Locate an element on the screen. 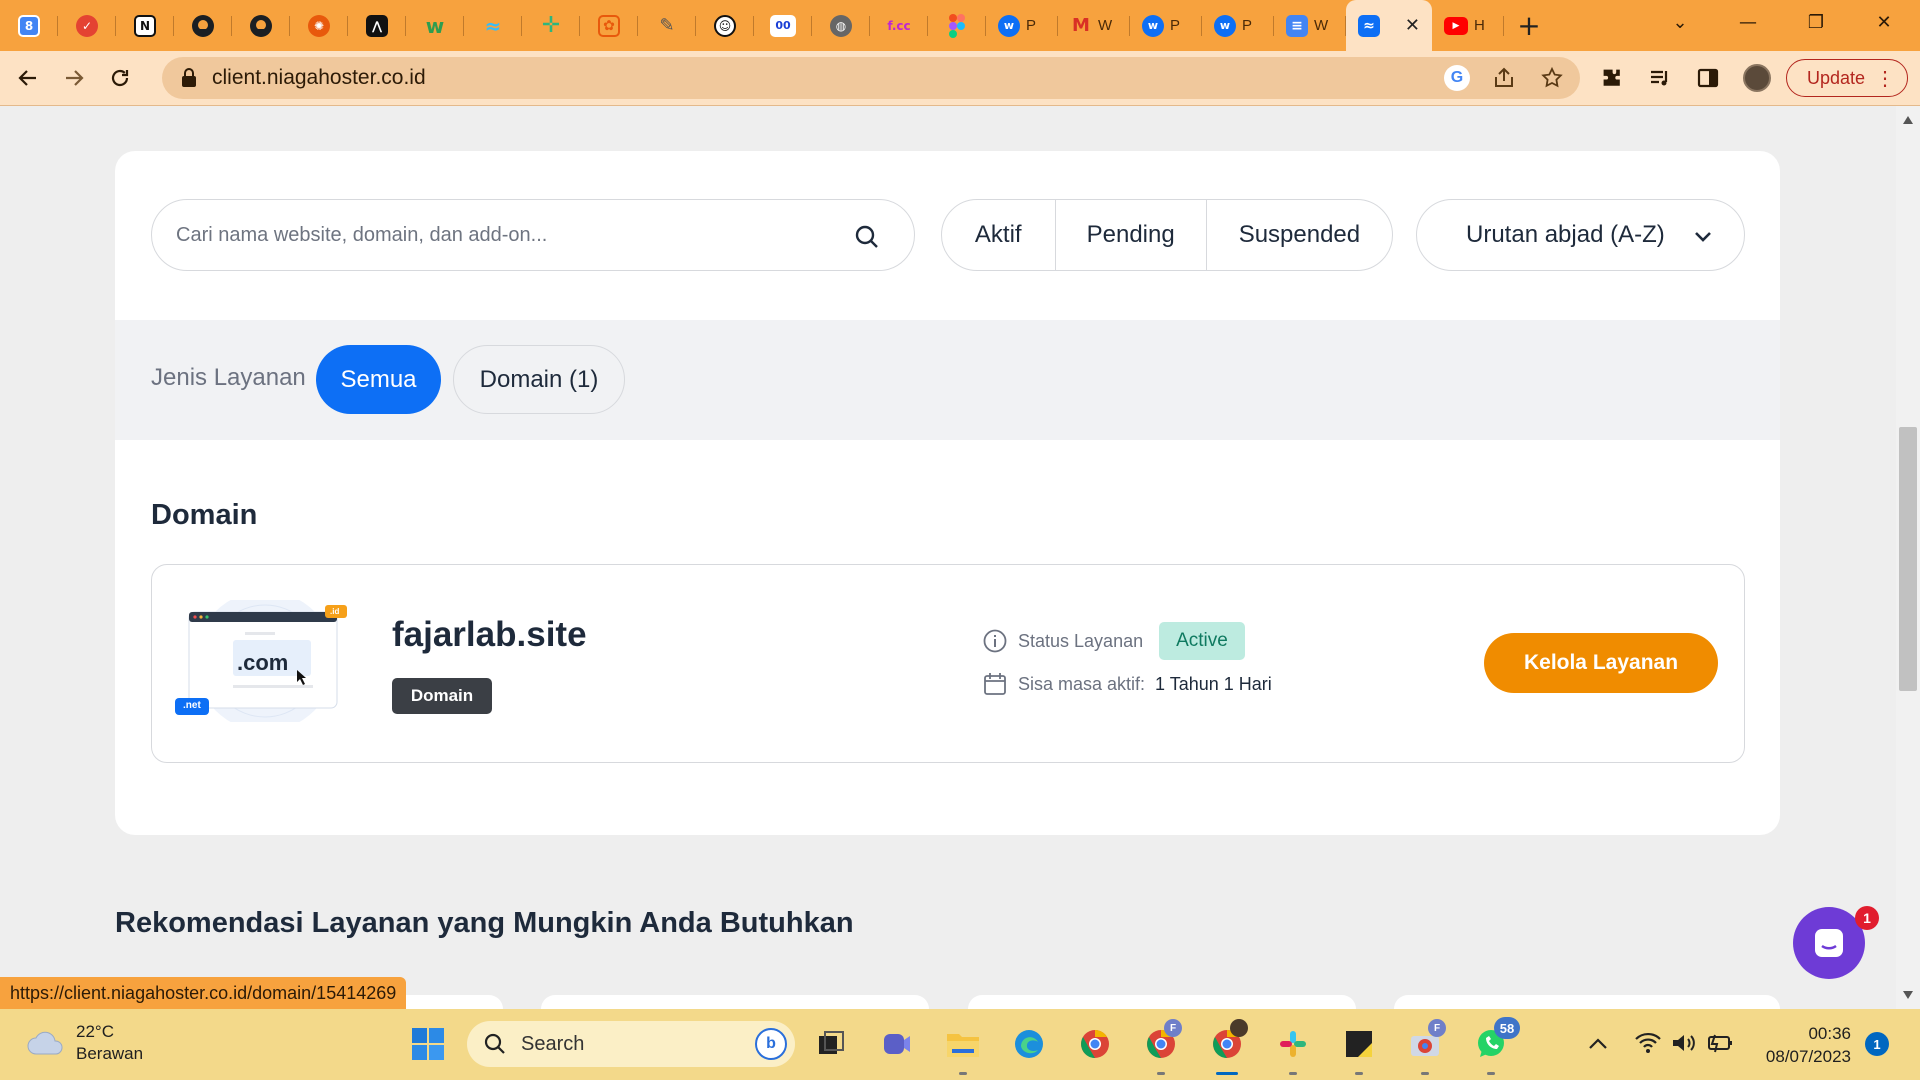  weather-widget: 22°C Berawan is located at coordinates (84, 1043).